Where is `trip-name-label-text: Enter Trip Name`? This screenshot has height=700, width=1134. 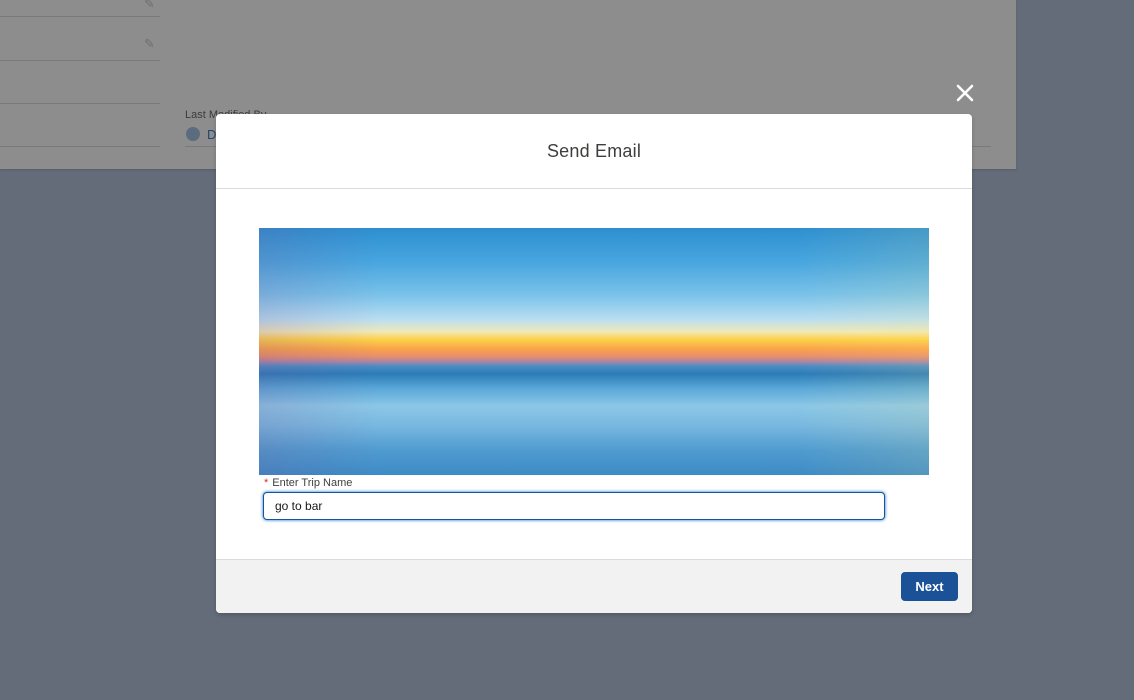
trip-name-label-text: Enter Trip Name is located at coordinates (312, 483).